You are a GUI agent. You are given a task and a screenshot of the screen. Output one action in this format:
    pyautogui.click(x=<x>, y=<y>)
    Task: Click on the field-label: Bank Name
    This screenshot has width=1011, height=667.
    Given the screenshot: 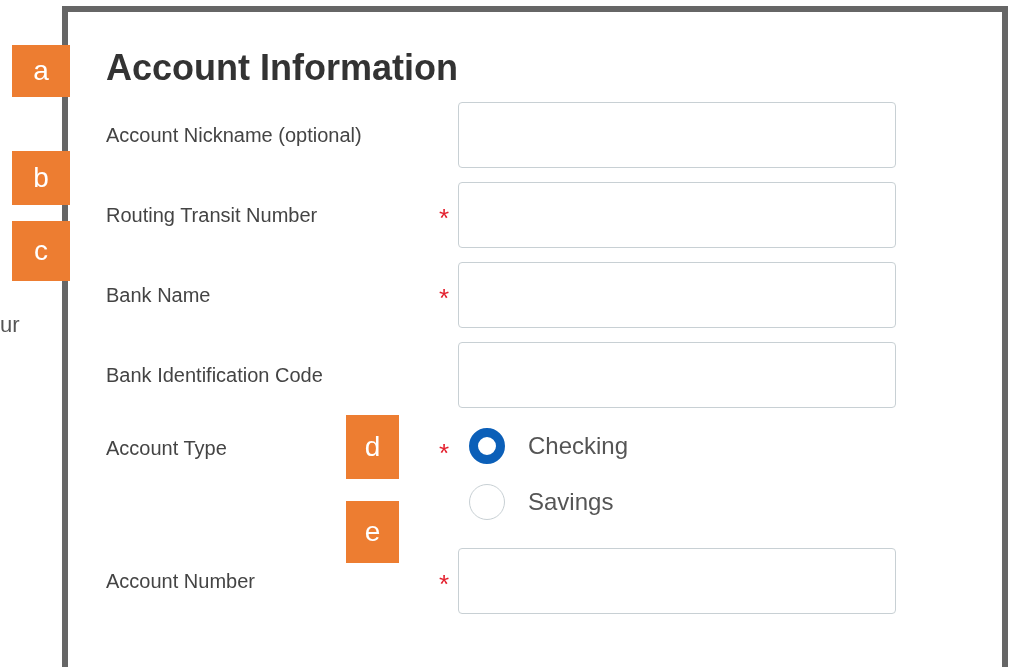 What is the action you would take?
    pyautogui.click(x=158, y=295)
    